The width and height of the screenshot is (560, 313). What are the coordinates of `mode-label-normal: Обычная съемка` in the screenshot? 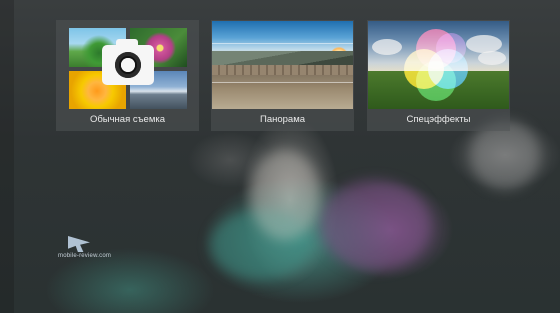 It's located at (127, 119).